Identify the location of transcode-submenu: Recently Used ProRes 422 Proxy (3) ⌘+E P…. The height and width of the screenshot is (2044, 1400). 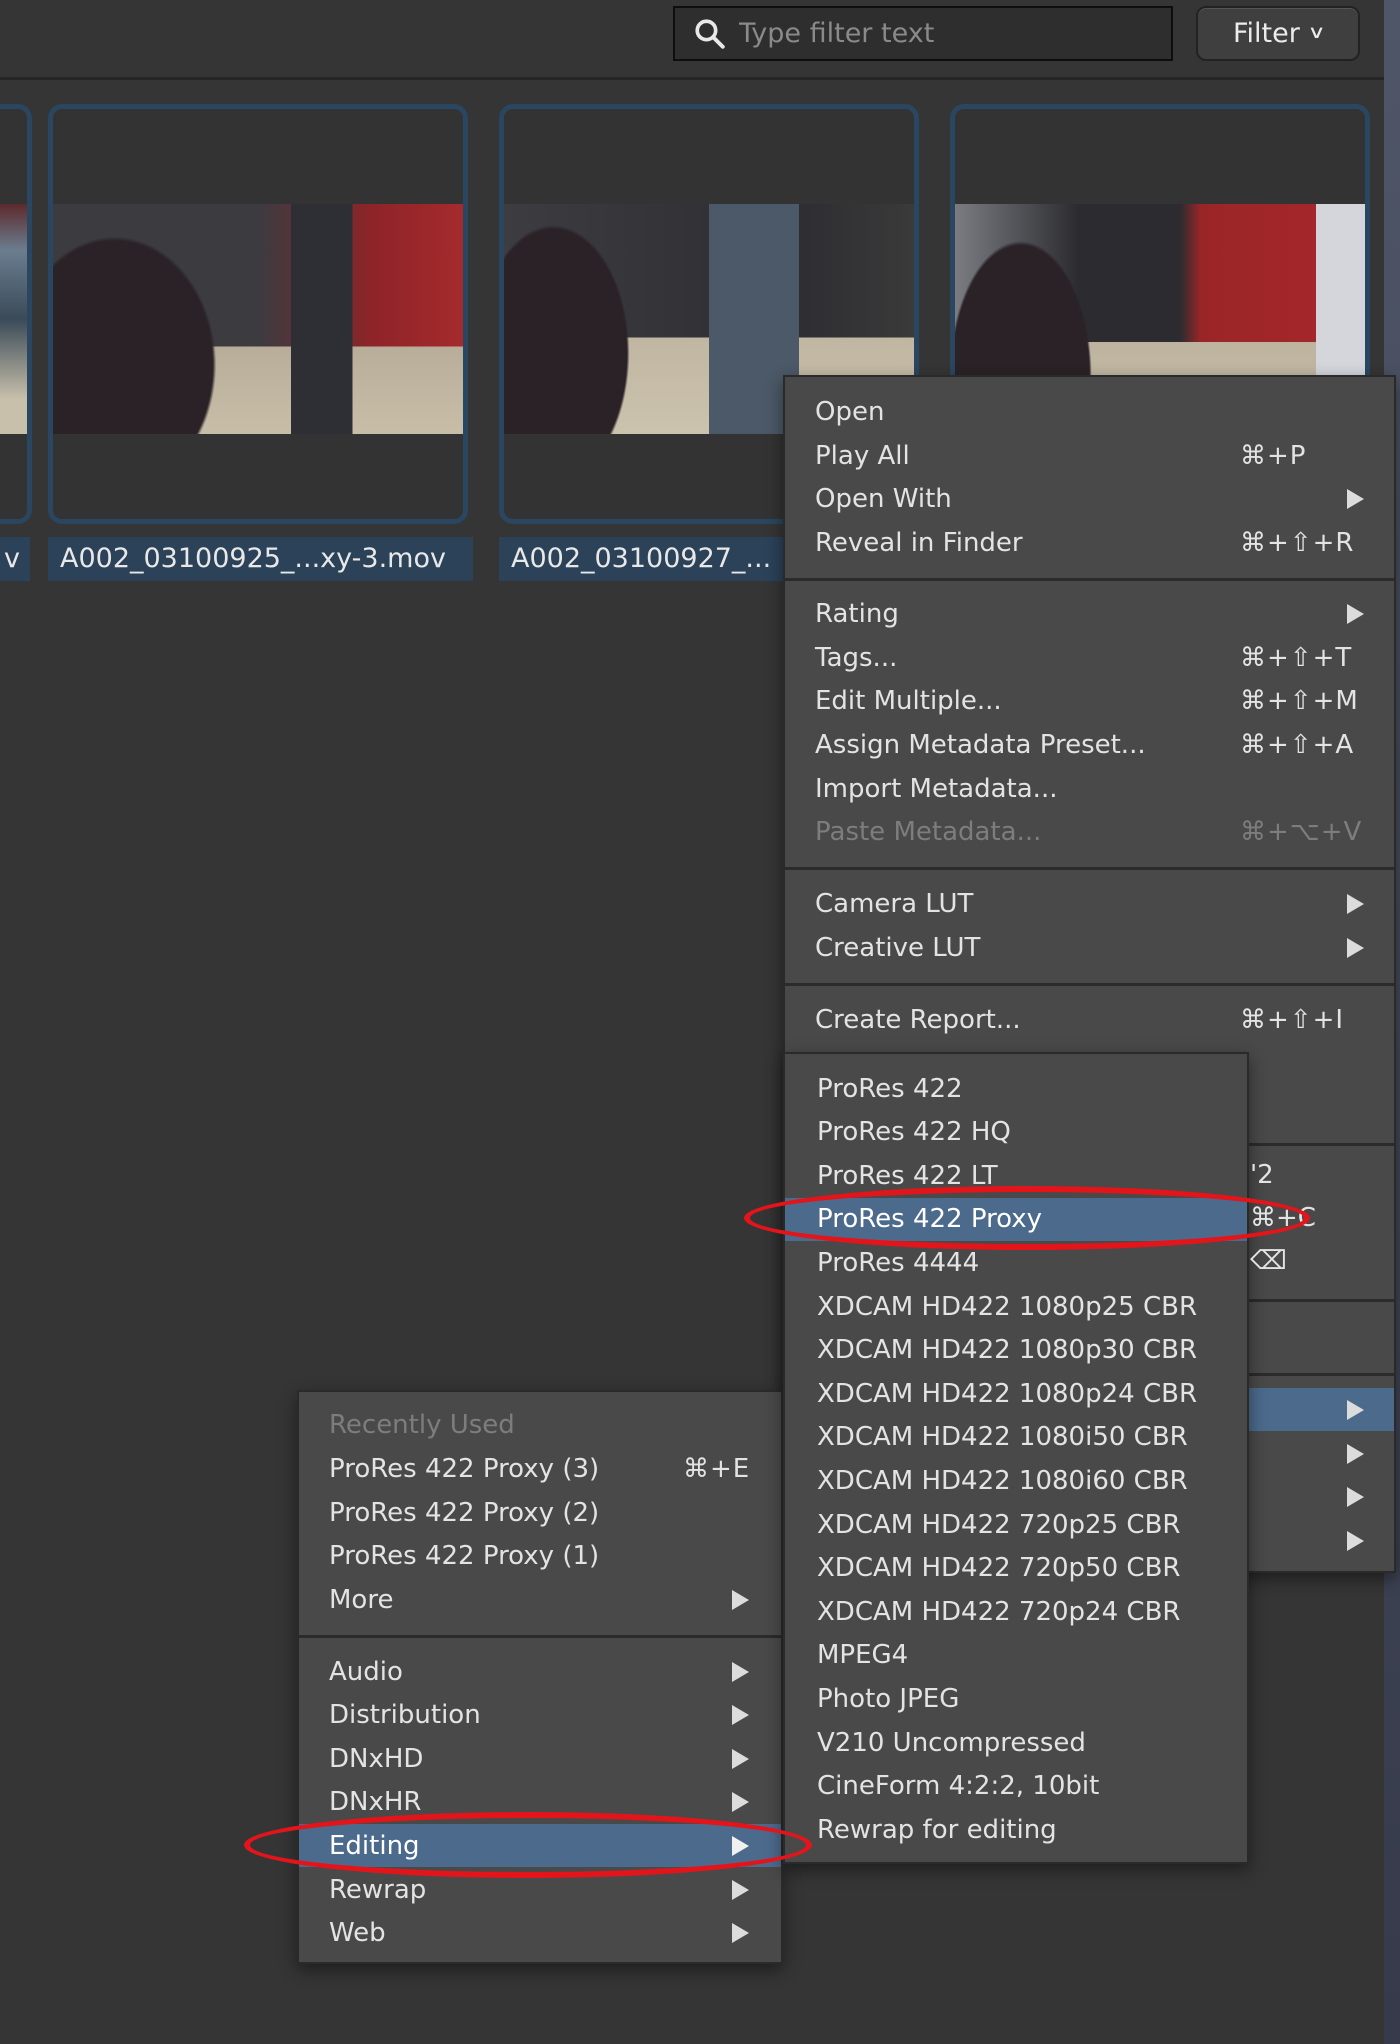
(540, 1677).